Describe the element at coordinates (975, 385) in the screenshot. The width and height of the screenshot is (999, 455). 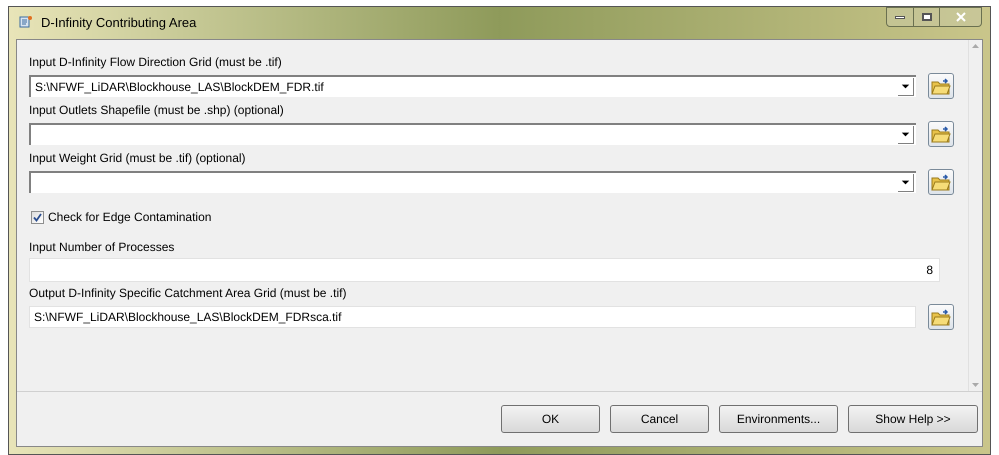
I see `scroll-down-icon` at that location.